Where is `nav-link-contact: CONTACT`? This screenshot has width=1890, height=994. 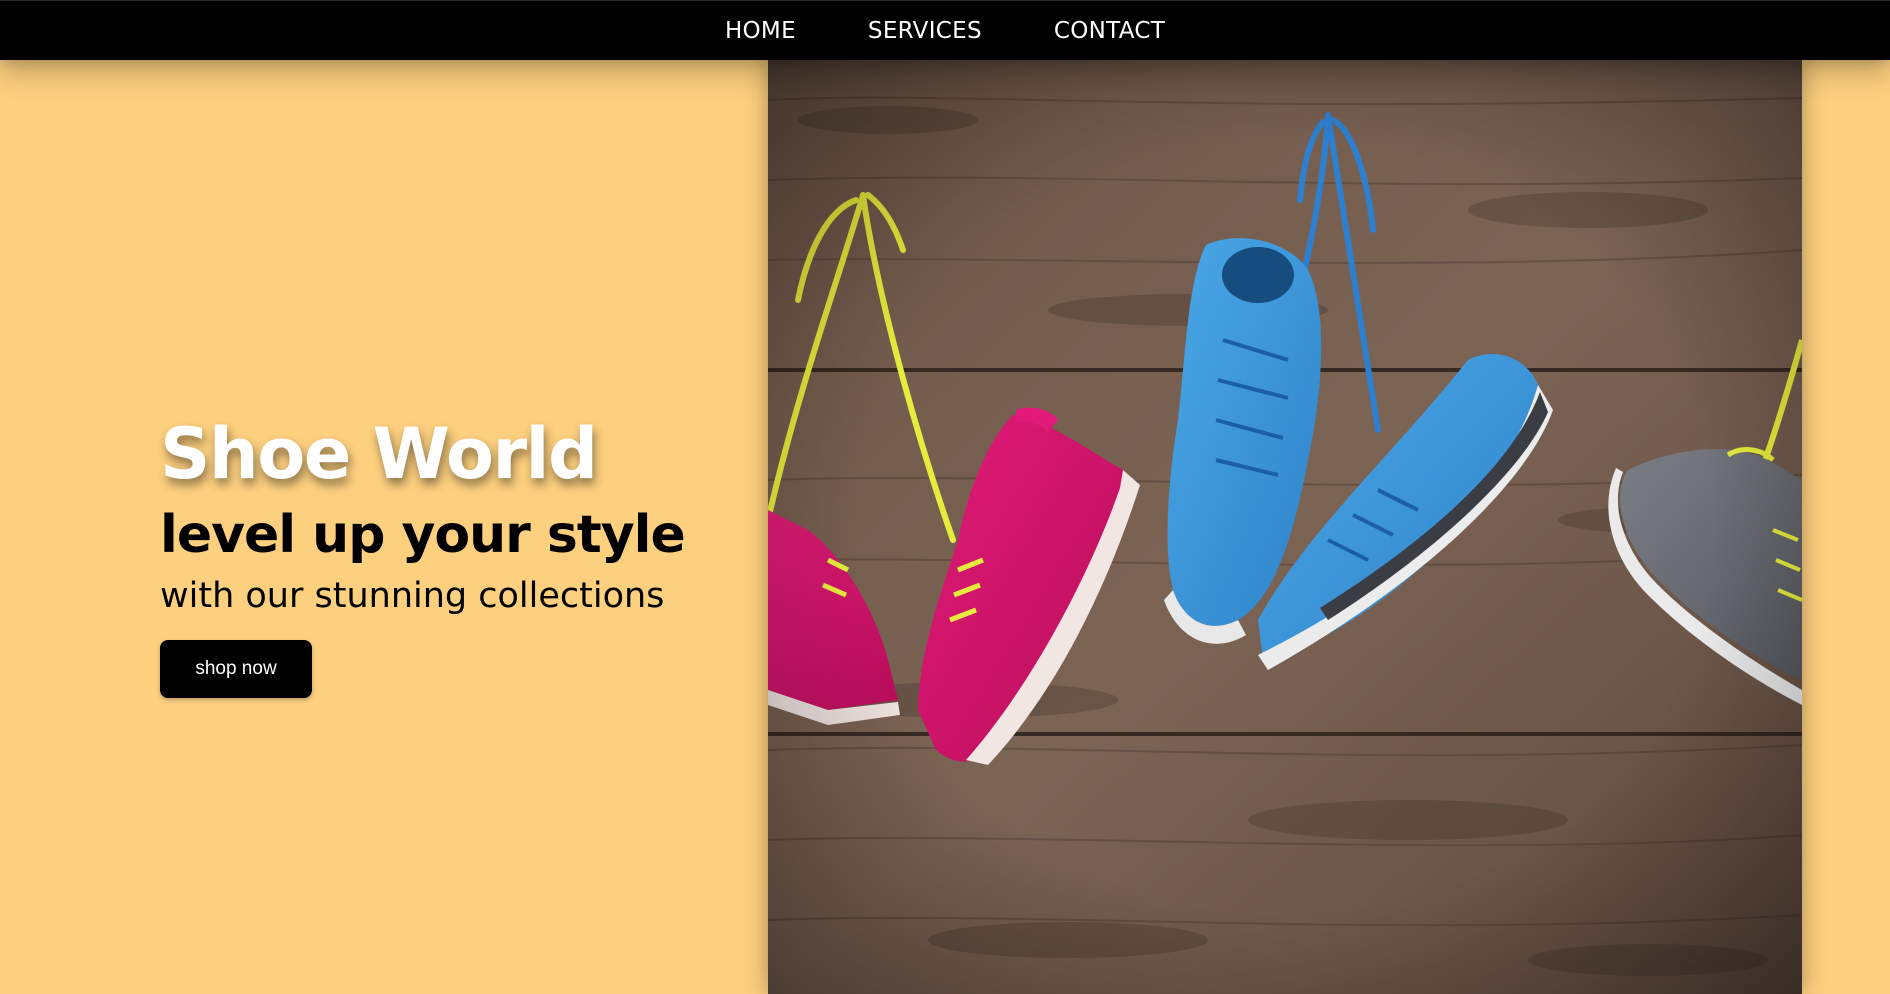 nav-link-contact: CONTACT is located at coordinates (1109, 31).